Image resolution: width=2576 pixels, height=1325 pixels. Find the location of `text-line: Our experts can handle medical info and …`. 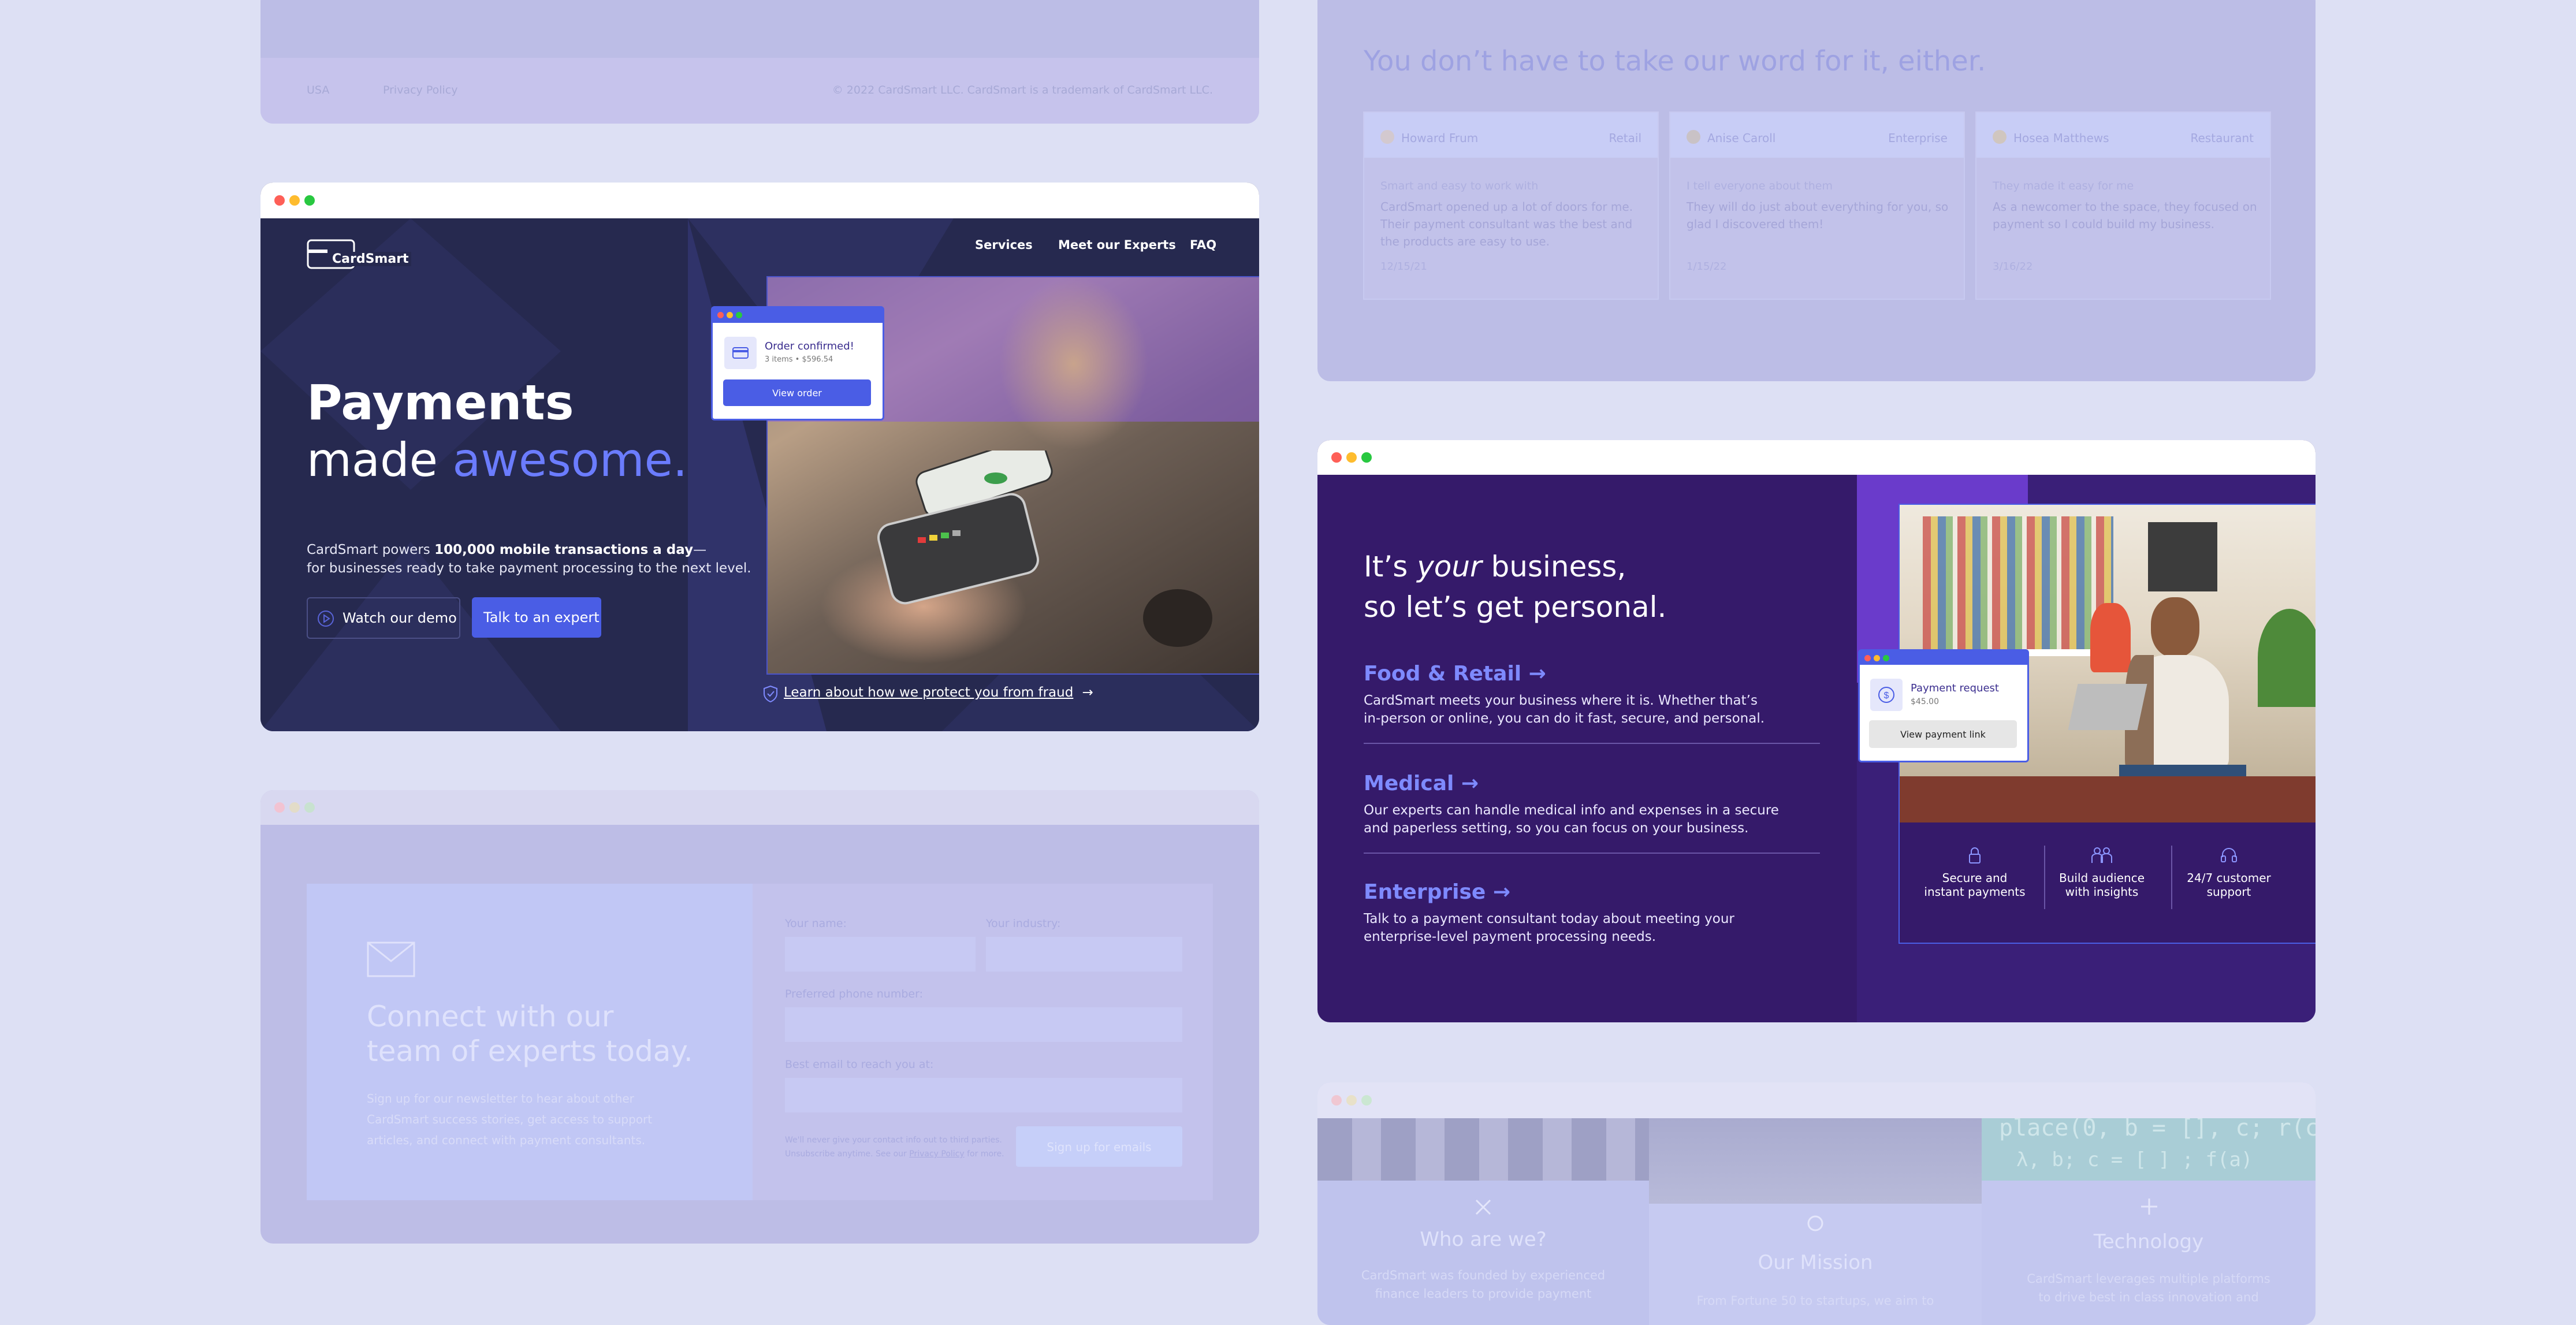

text-line: Our experts can handle medical info and … is located at coordinates (1572, 810).